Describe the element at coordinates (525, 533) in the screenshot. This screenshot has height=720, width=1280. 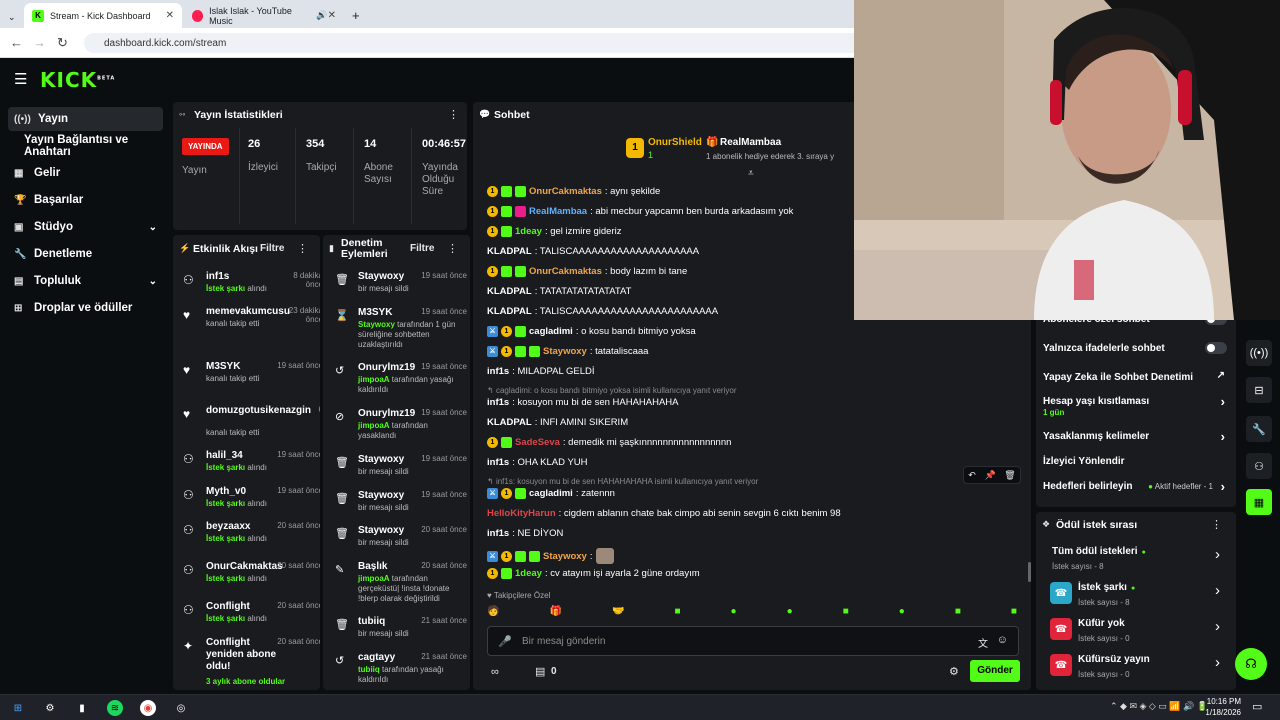
I see `chat-message: inf1s: NE DİYON` at that location.